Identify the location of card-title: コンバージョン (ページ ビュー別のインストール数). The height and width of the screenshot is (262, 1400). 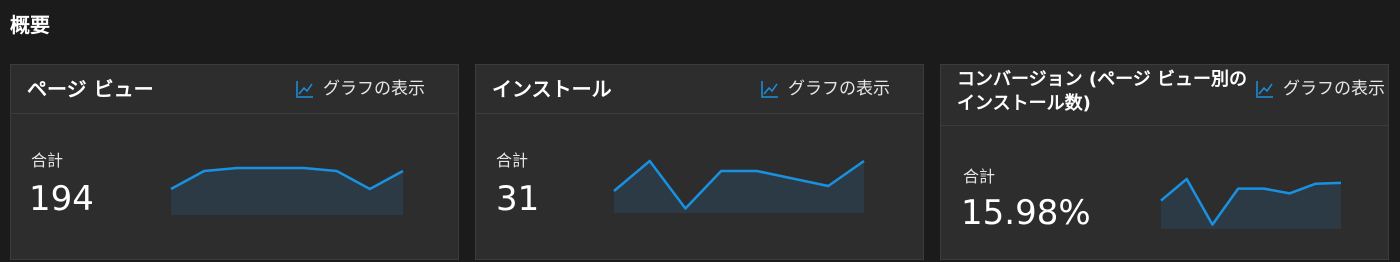
(1102, 91).